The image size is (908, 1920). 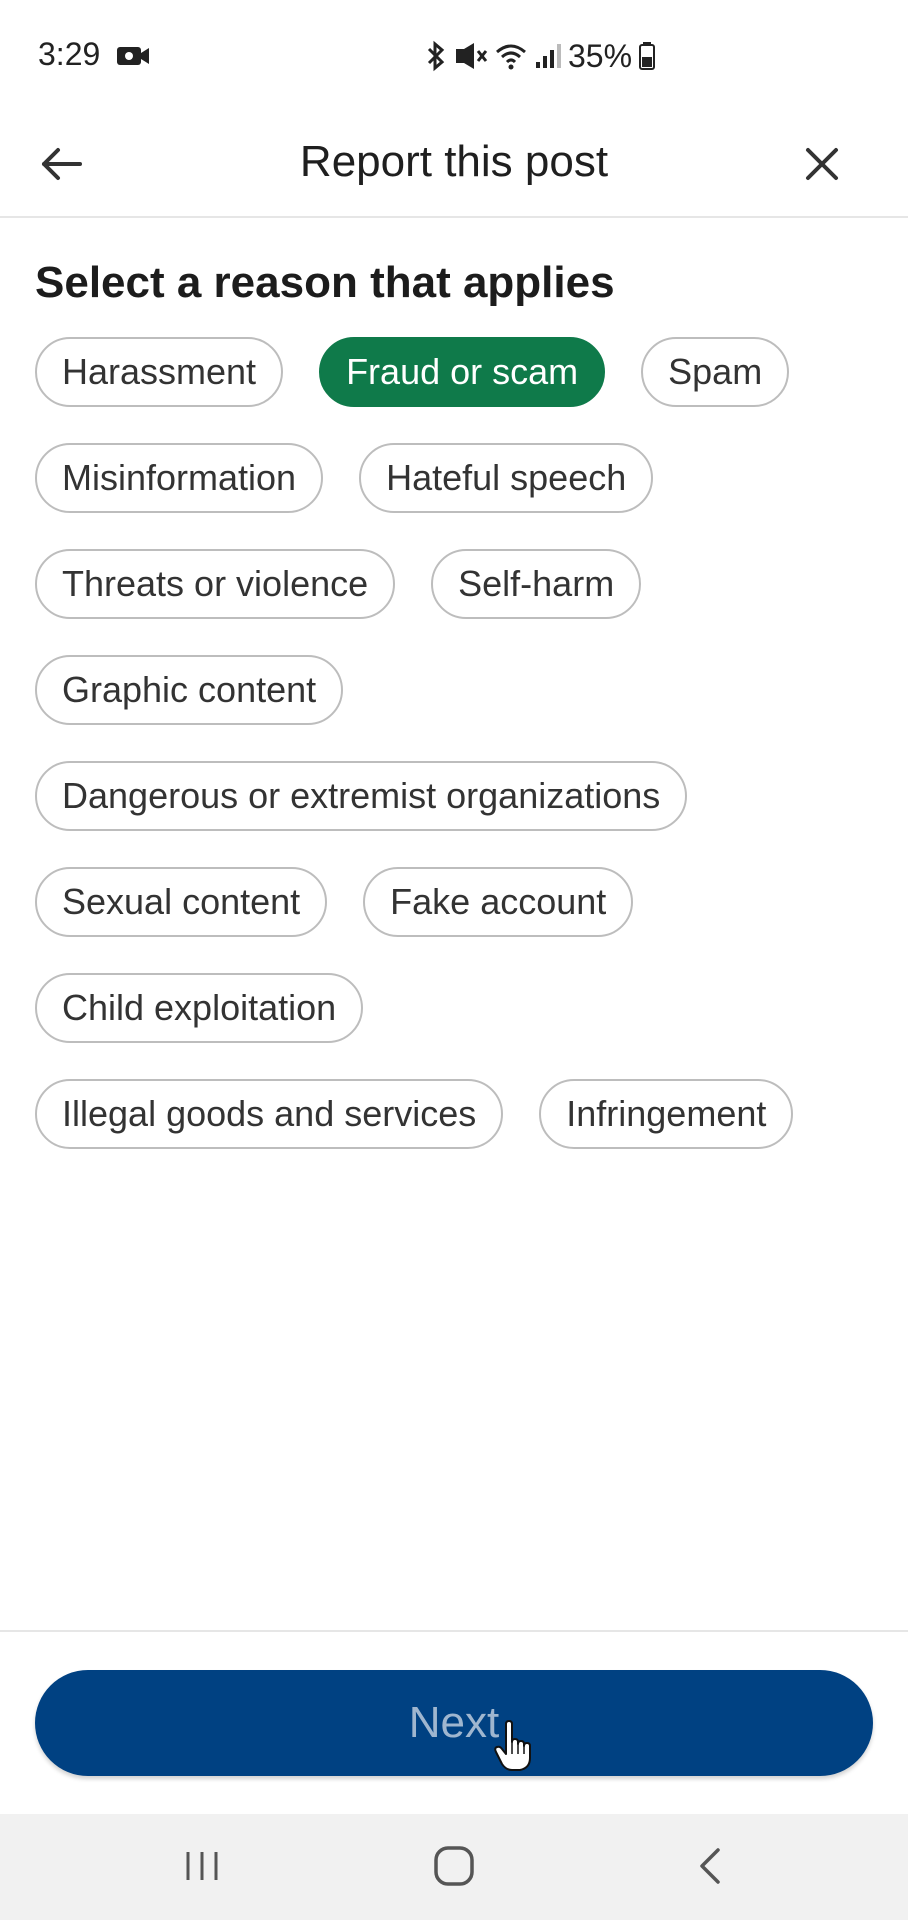 I want to click on reason-chip-threats-or-violence: Threats or violence, so click(x=215, y=584).